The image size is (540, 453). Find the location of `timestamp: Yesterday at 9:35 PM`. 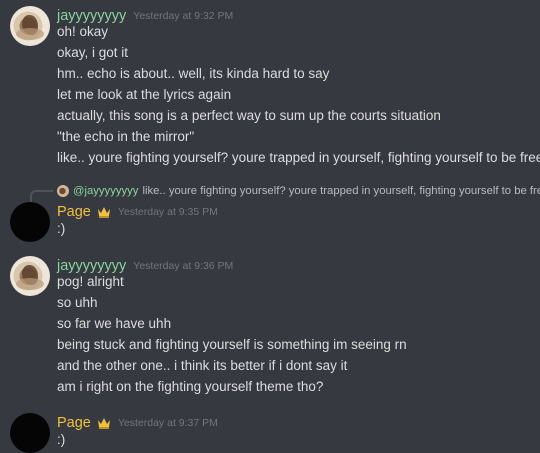

timestamp: Yesterday at 9:35 PM is located at coordinates (167, 212).